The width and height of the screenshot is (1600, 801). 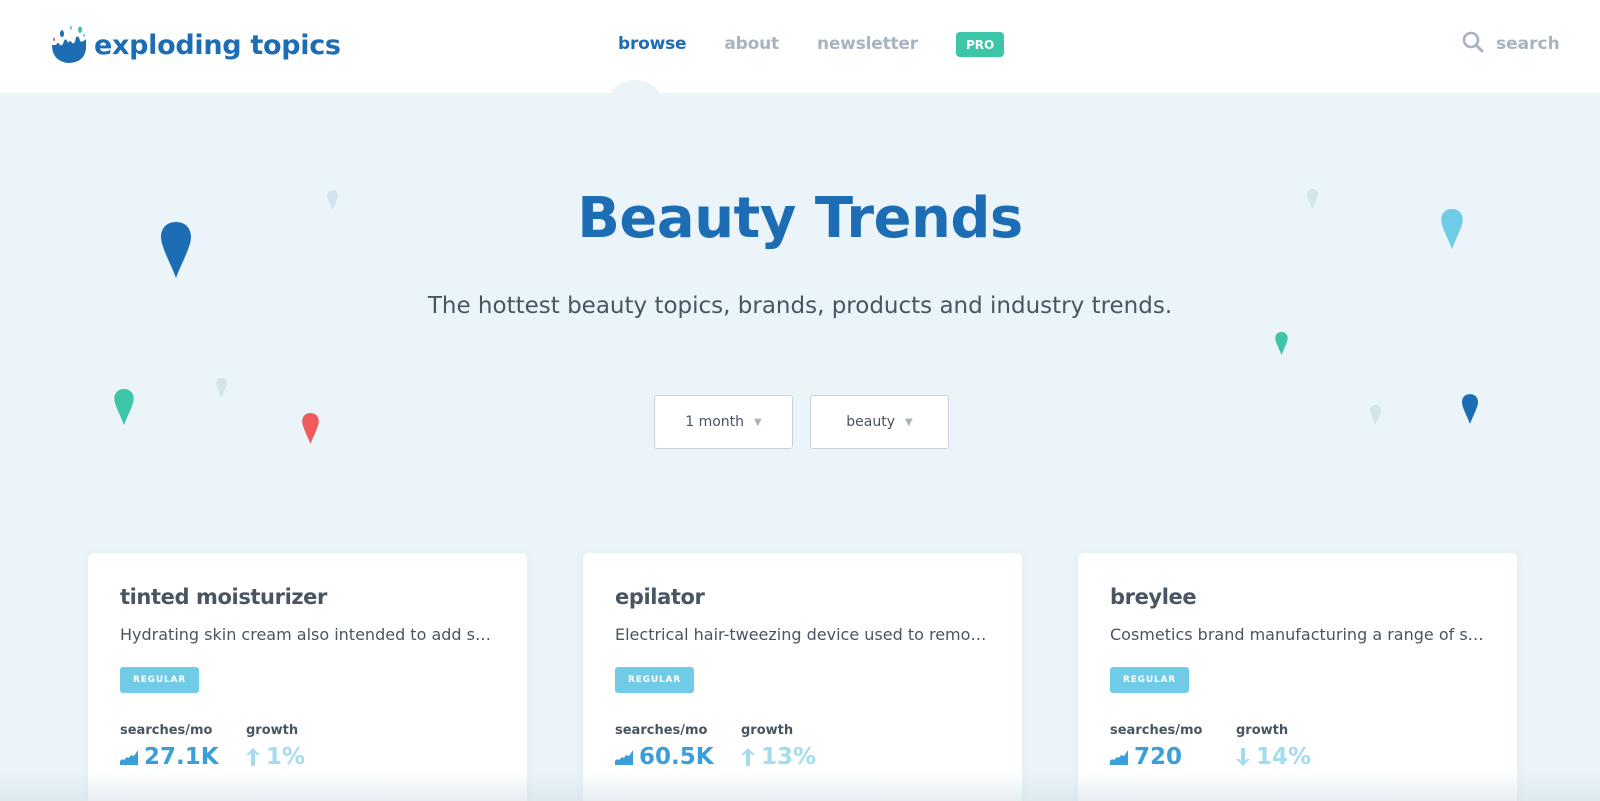 I want to click on exploding-logo-icon, so click(x=69, y=45).